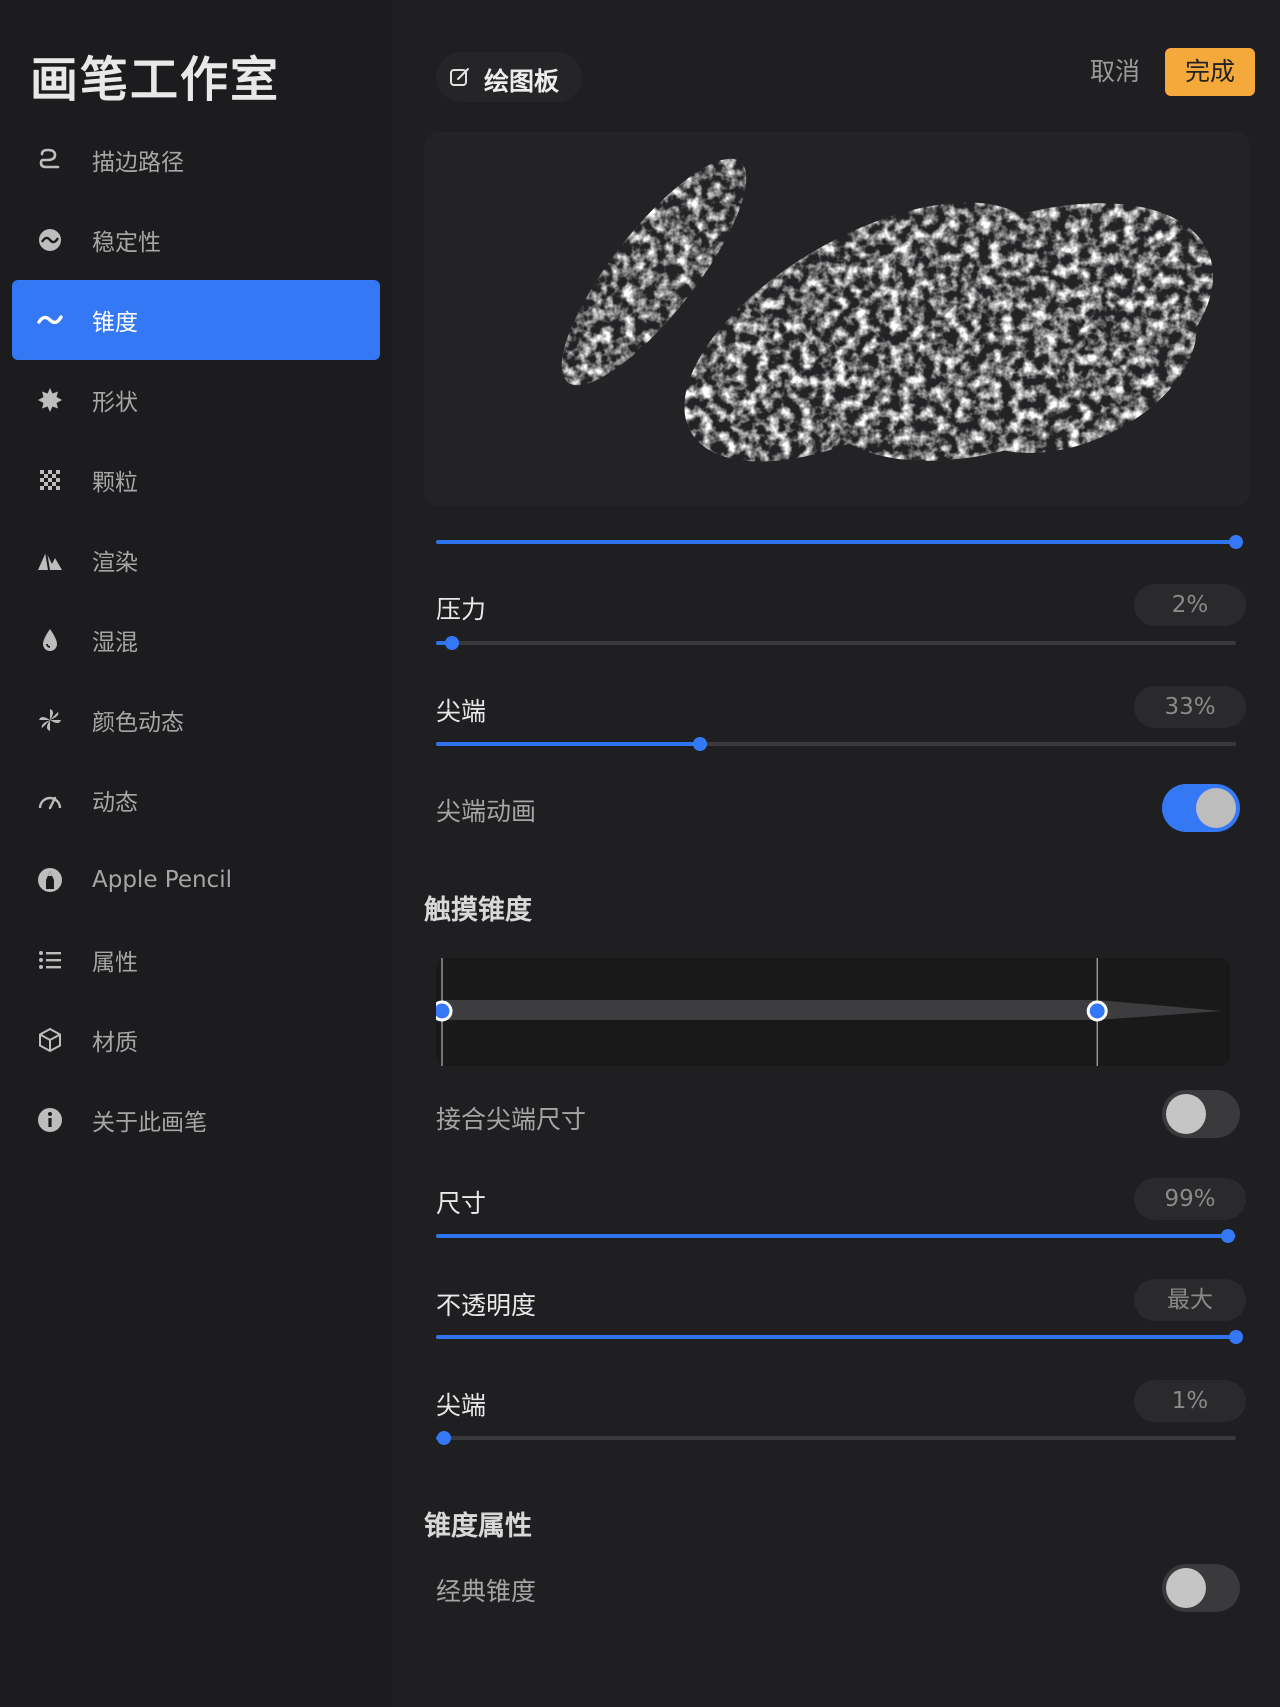 This screenshot has width=1280, height=1707. Describe the element at coordinates (196, 720) in the screenshot. I see `sidebar-item-color-dynamics: 颜色动态` at that location.